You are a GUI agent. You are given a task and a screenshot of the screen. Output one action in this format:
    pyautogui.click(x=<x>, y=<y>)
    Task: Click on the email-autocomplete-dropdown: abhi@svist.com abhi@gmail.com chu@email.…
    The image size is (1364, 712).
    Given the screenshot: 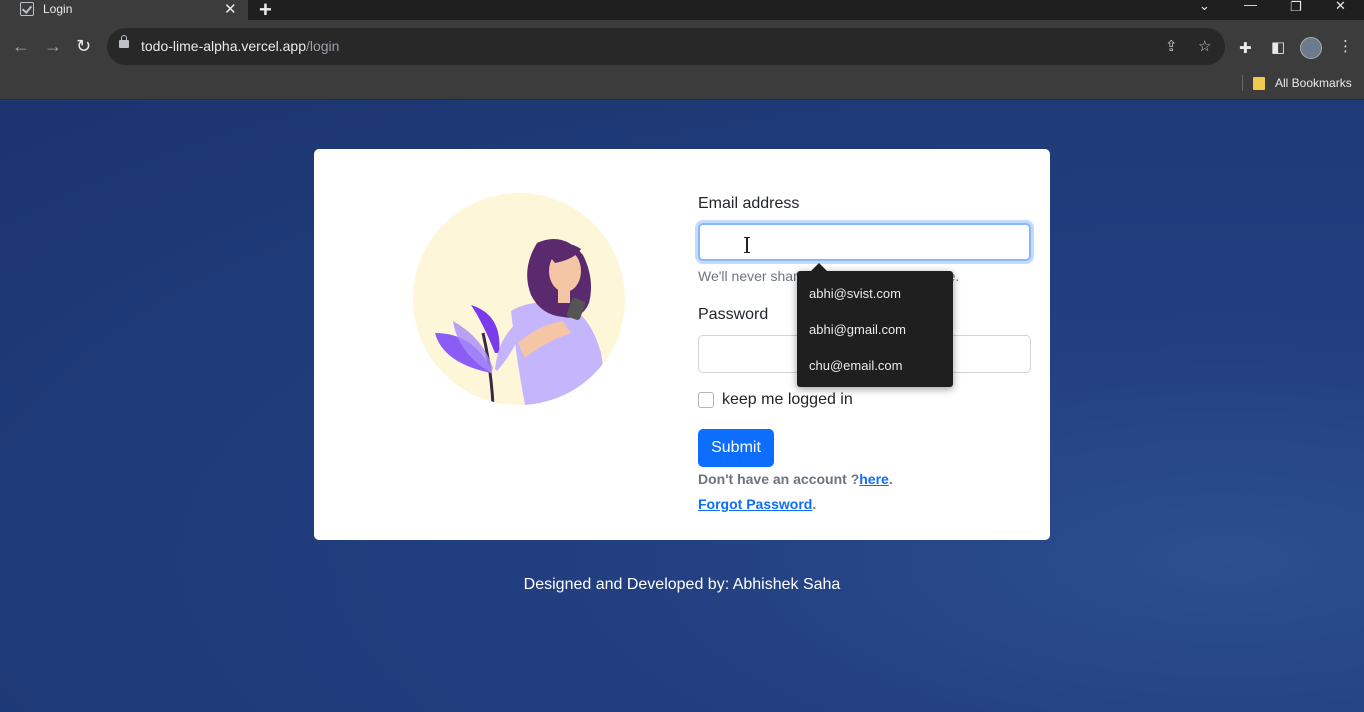 What is the action you would take?
    pyautogui.click(x=875, y=325)
    